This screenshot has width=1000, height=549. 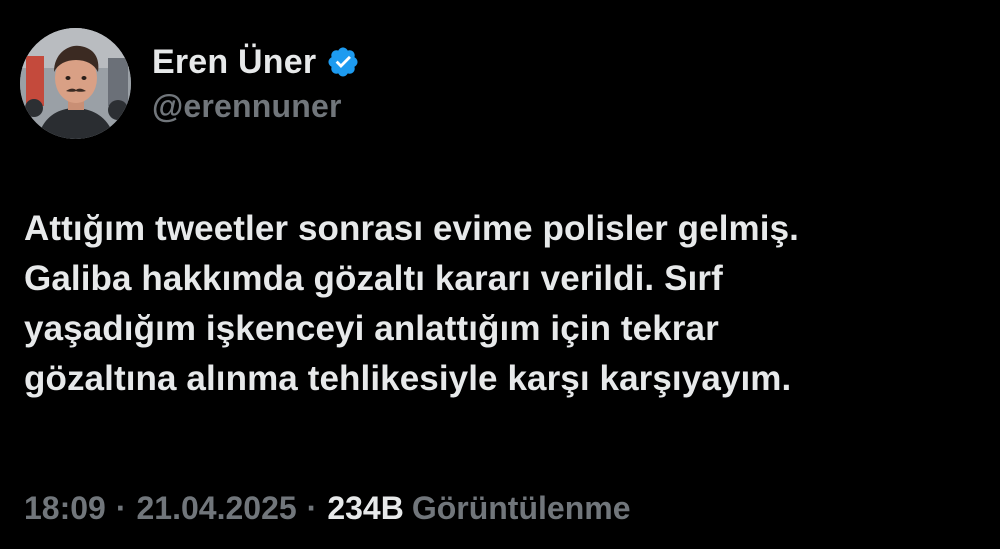 What do you see at coordinates (217, 508) in the screenshot?
I see `tweet-date: 21.04.2025` at bounding box center [217, 508].